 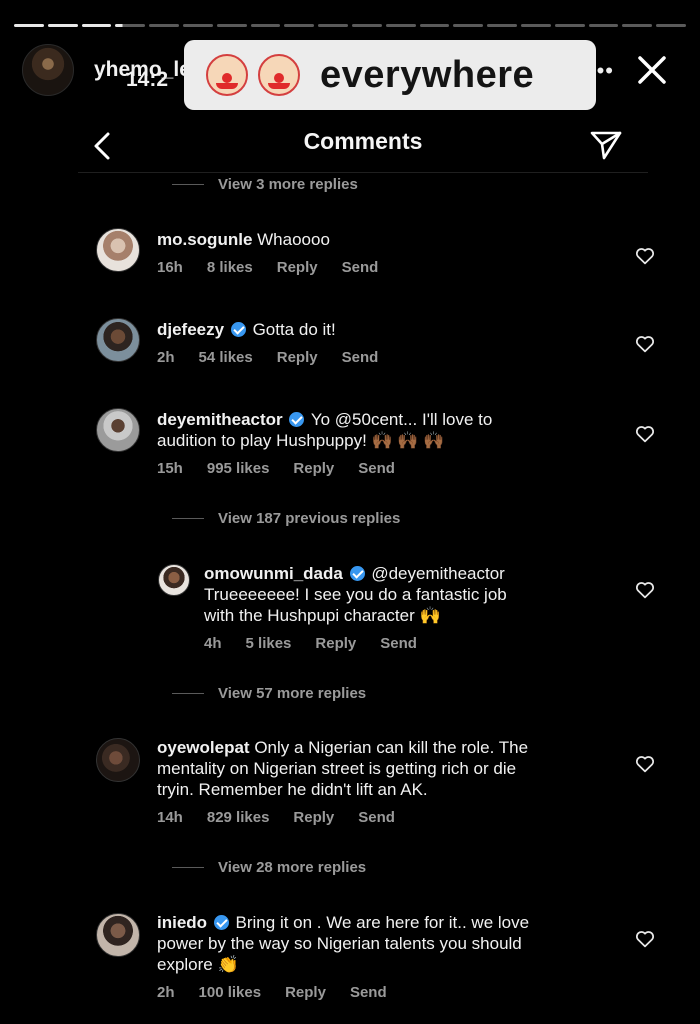 What do you see at coordinates (130, 25) in the screenshot?
I see `progress-segment-current` at bounding box center [130, 25].